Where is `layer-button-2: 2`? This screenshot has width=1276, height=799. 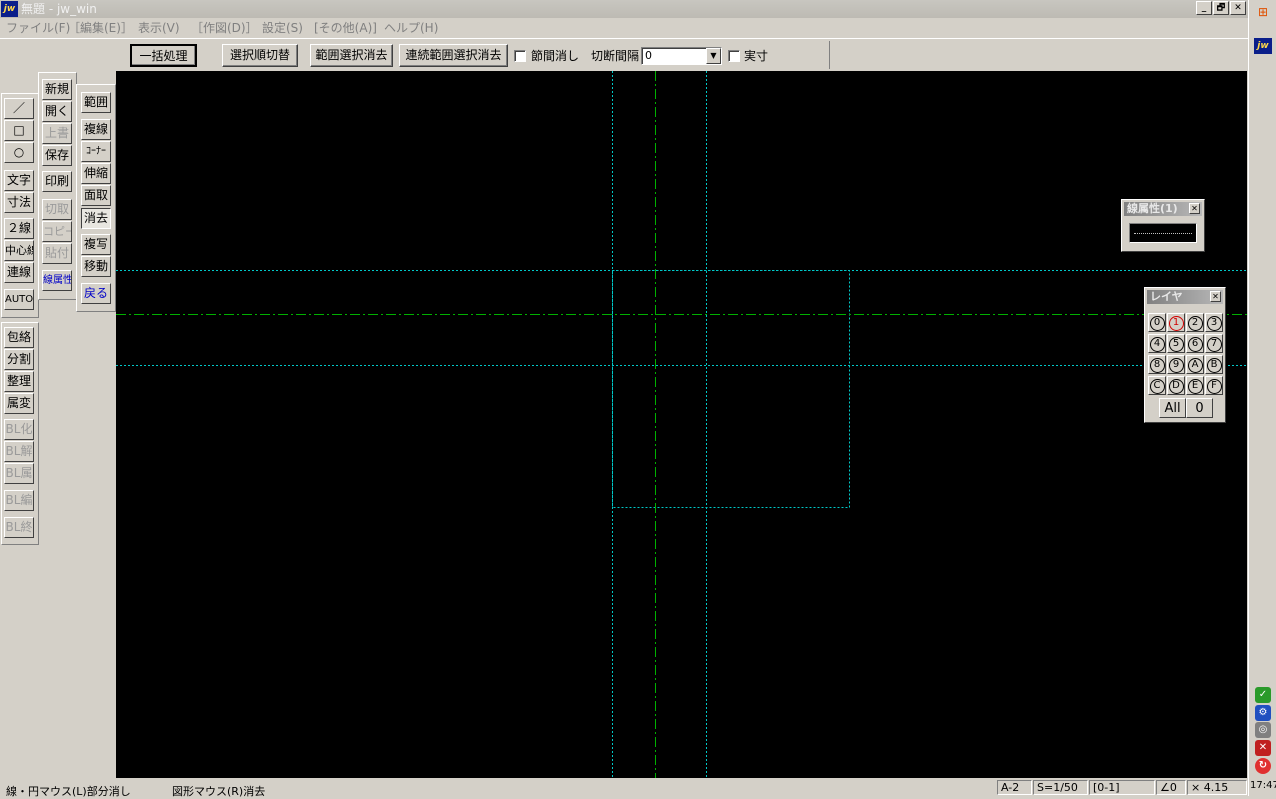
layer-button-2: 2 is located at coordinates (1195, 322).